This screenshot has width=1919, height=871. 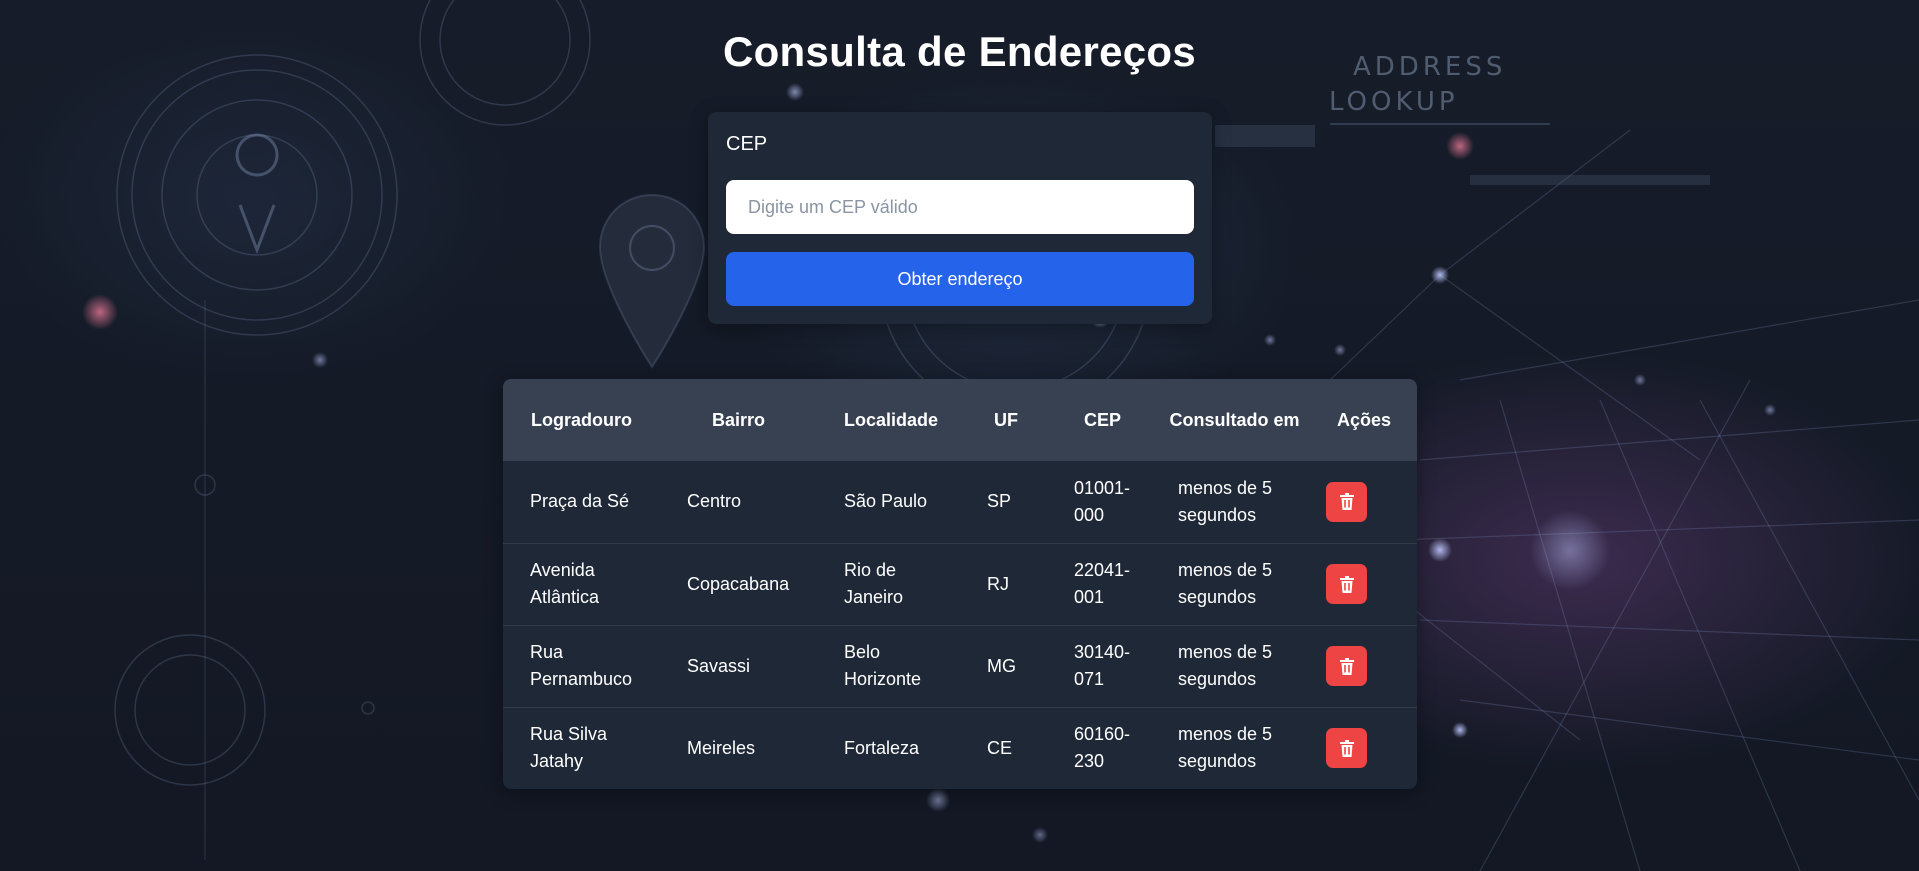 I want to click on cell-logradouro: Rua Silva Jatahy, so click(x=569, y=748).